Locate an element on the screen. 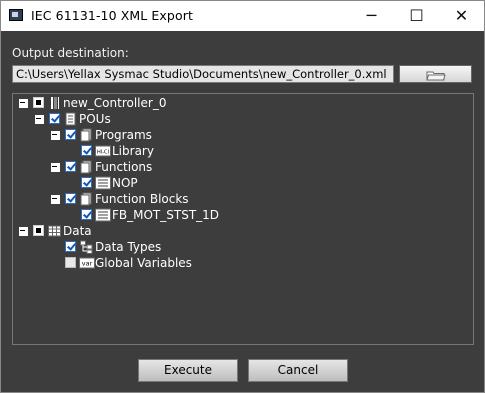 Image resolution: width=485 pixels, height=393 pixels. folder-icon is located at coordinates (436, 76).